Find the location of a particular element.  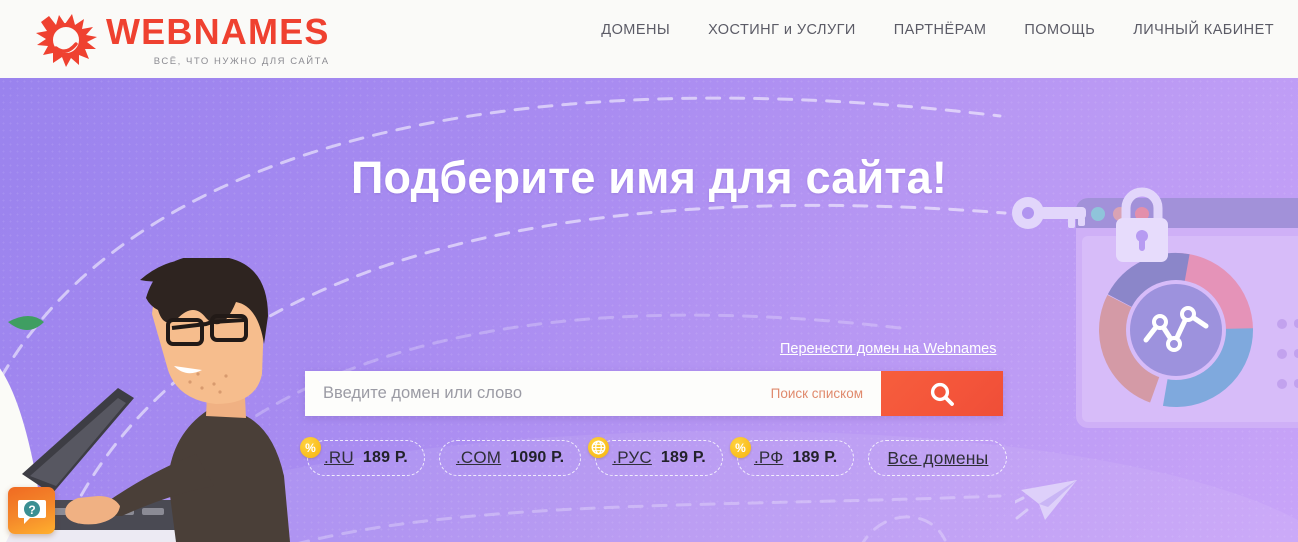

search-button is located at coordinates (942, 393).